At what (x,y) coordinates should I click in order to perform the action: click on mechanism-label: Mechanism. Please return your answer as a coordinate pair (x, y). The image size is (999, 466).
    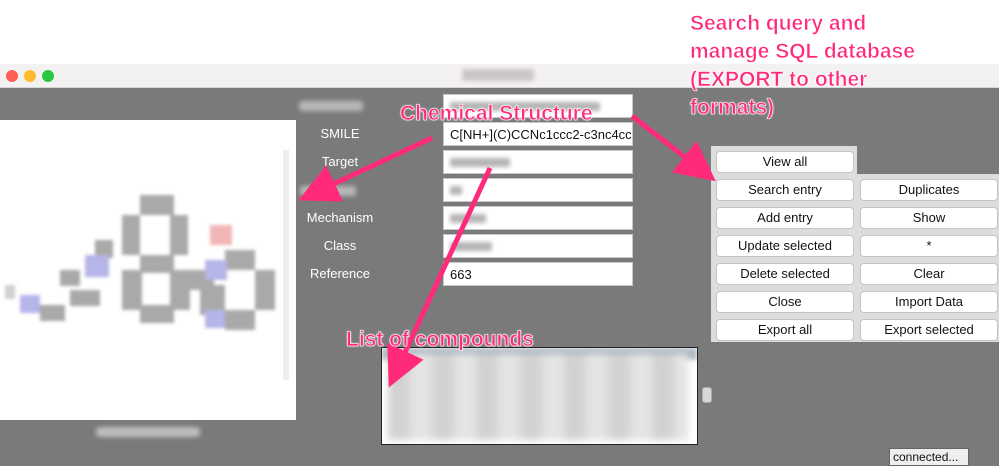
    Looking at the image, I should click on (340, 217).